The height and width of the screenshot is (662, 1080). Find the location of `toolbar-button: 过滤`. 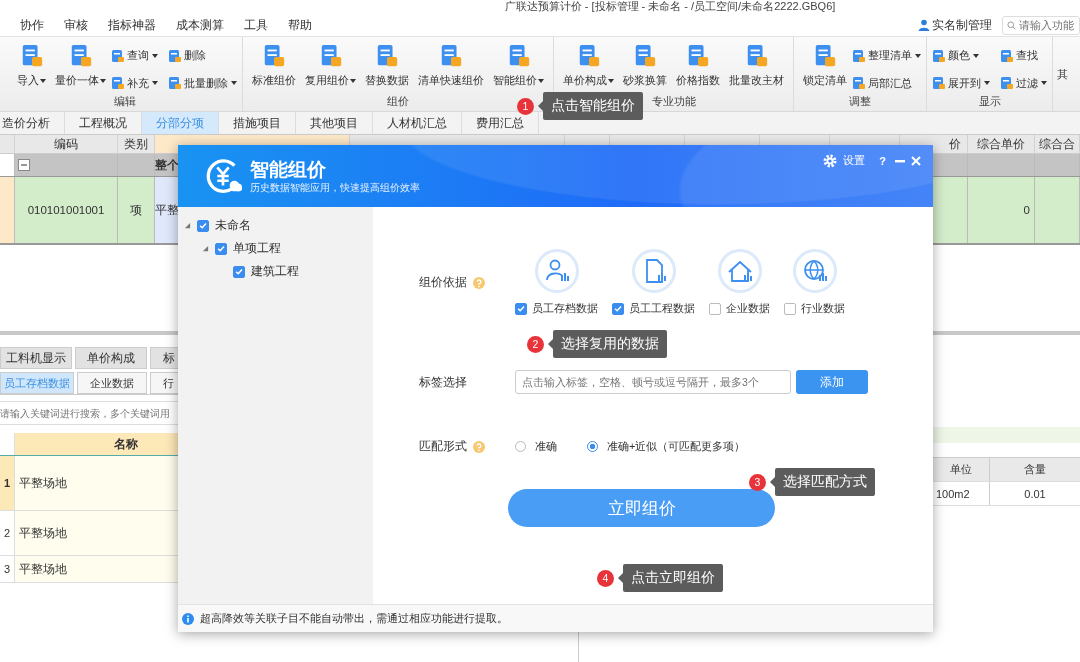

toolbar-button: 过滤 is located at coordinates (1023, 83).